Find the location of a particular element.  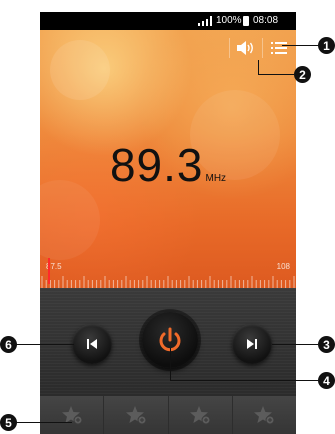

status-bar: 100% 08:08 is located at coordinates (168, 21).